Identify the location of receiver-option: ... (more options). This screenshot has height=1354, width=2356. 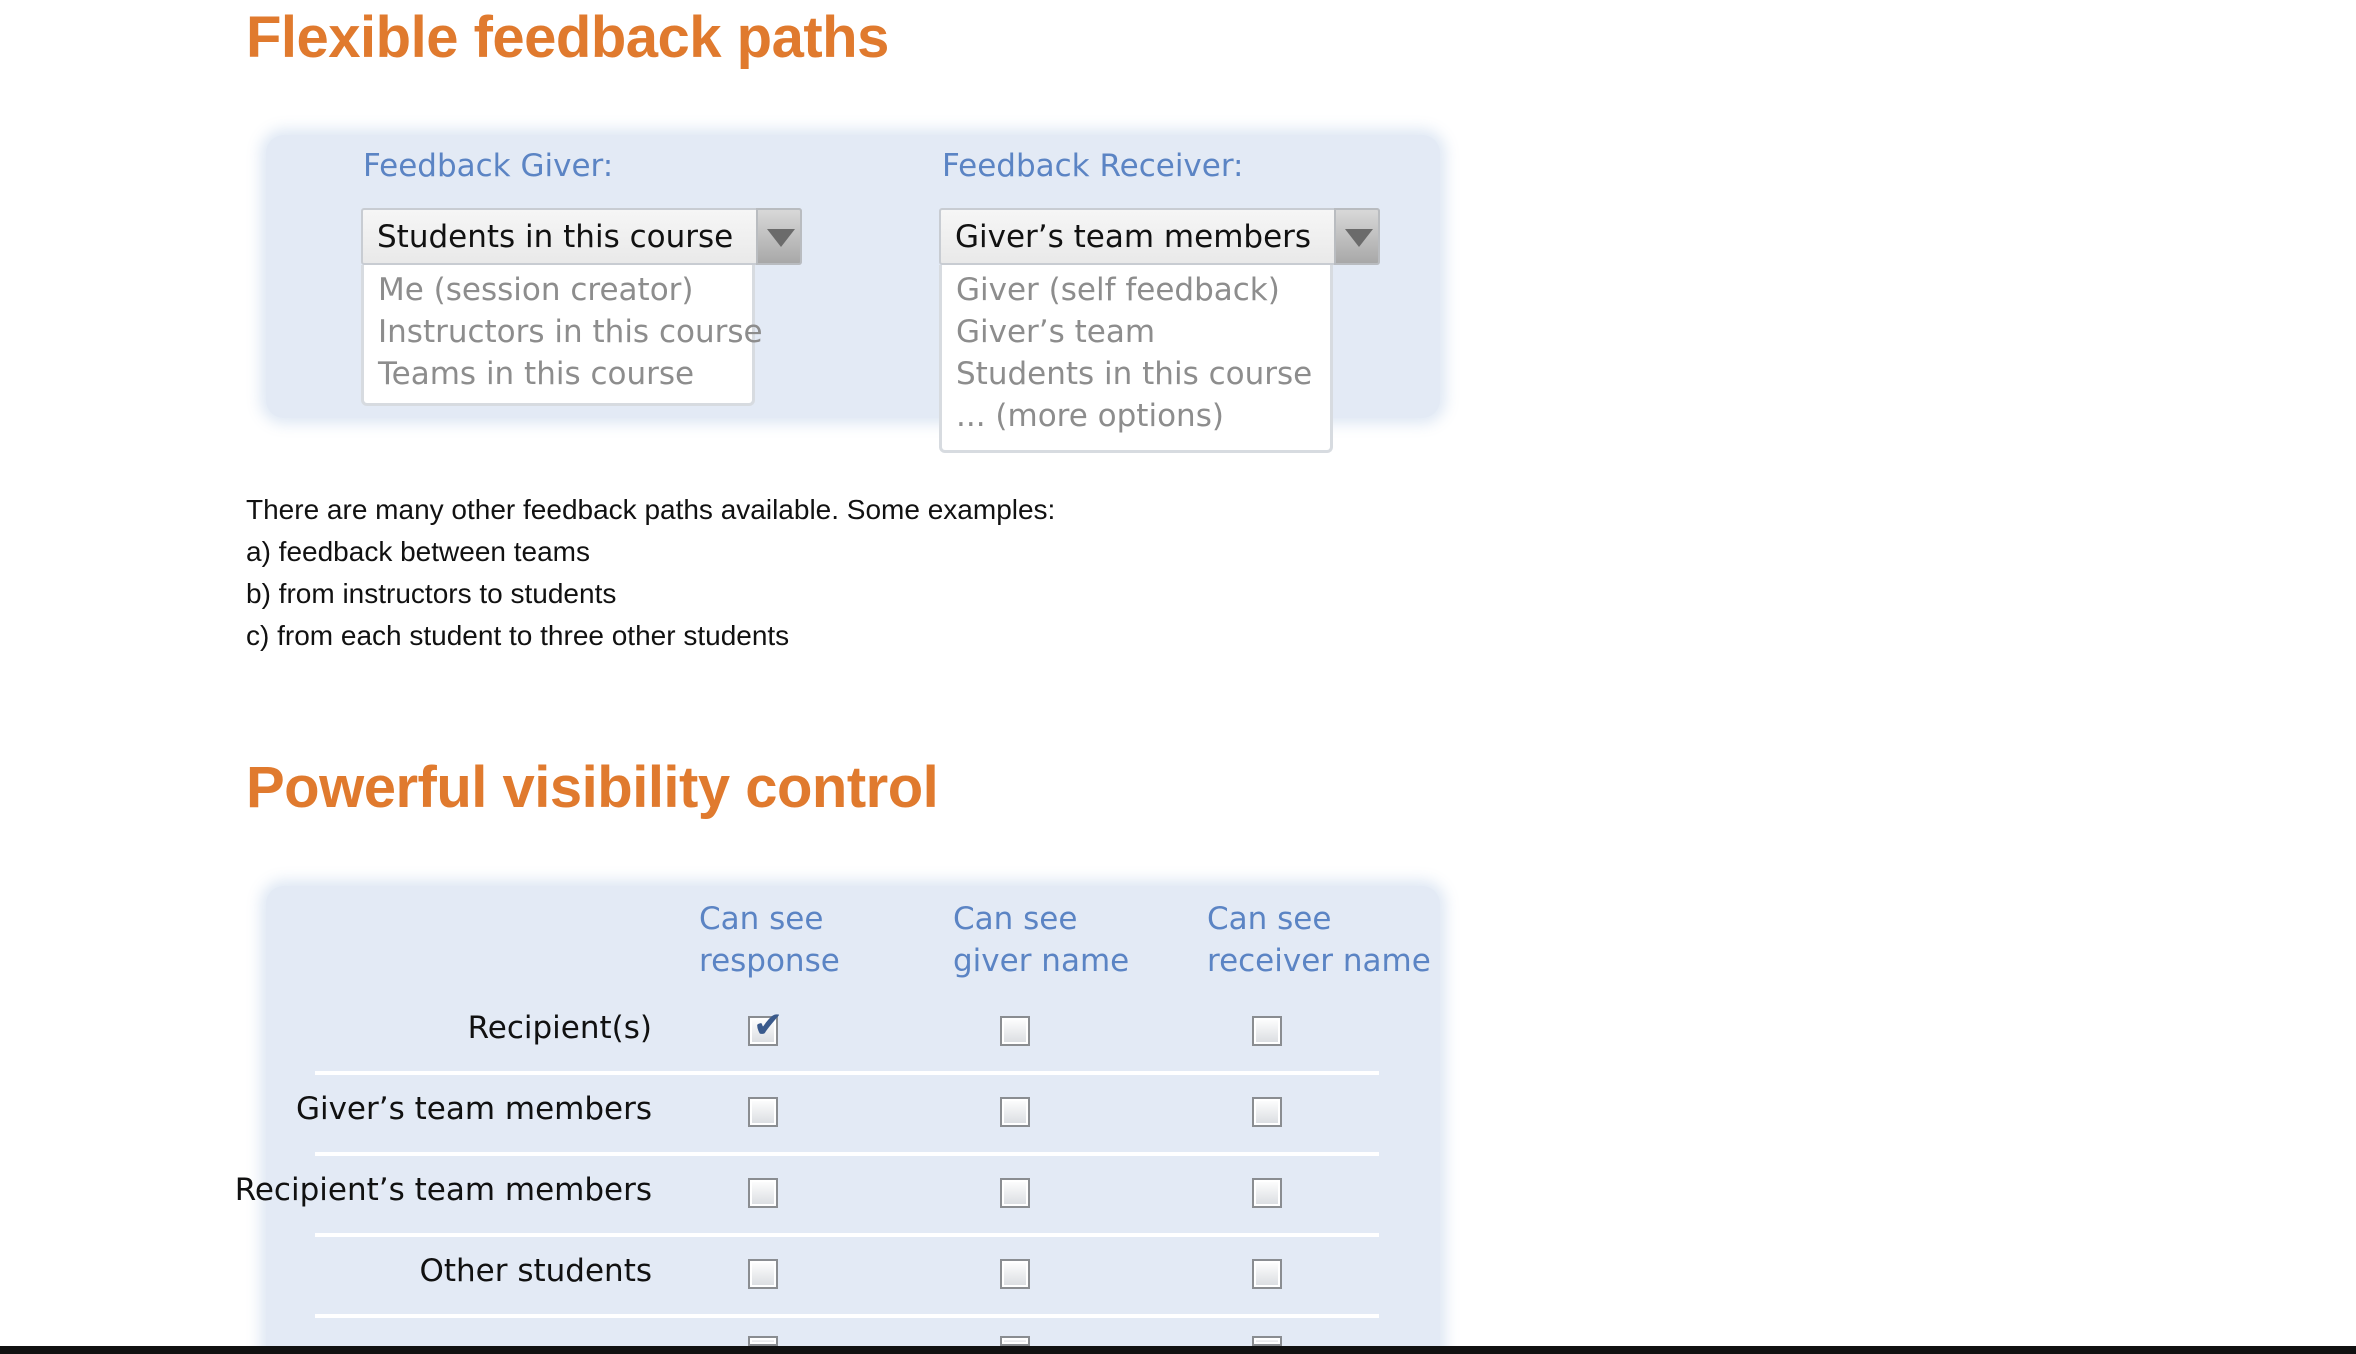
(1136, 416).